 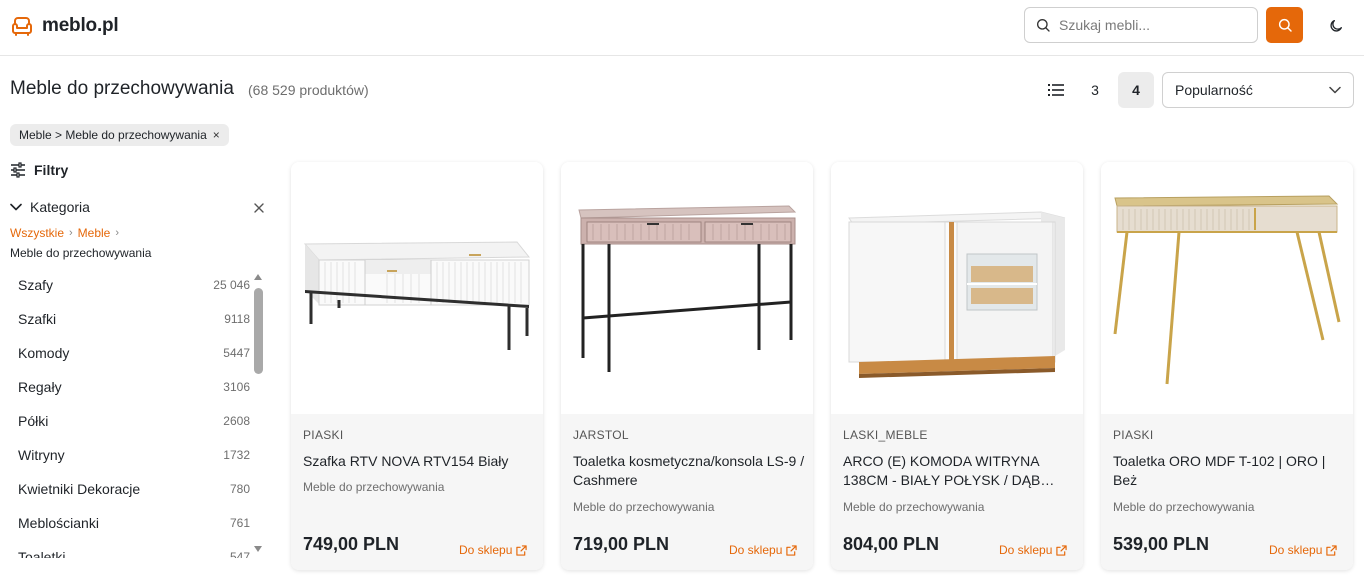 What do you see at coordinates (1258, 90) in the screenshot?
I see `sort-select: Popularność` at bounding box center [1258, 90].